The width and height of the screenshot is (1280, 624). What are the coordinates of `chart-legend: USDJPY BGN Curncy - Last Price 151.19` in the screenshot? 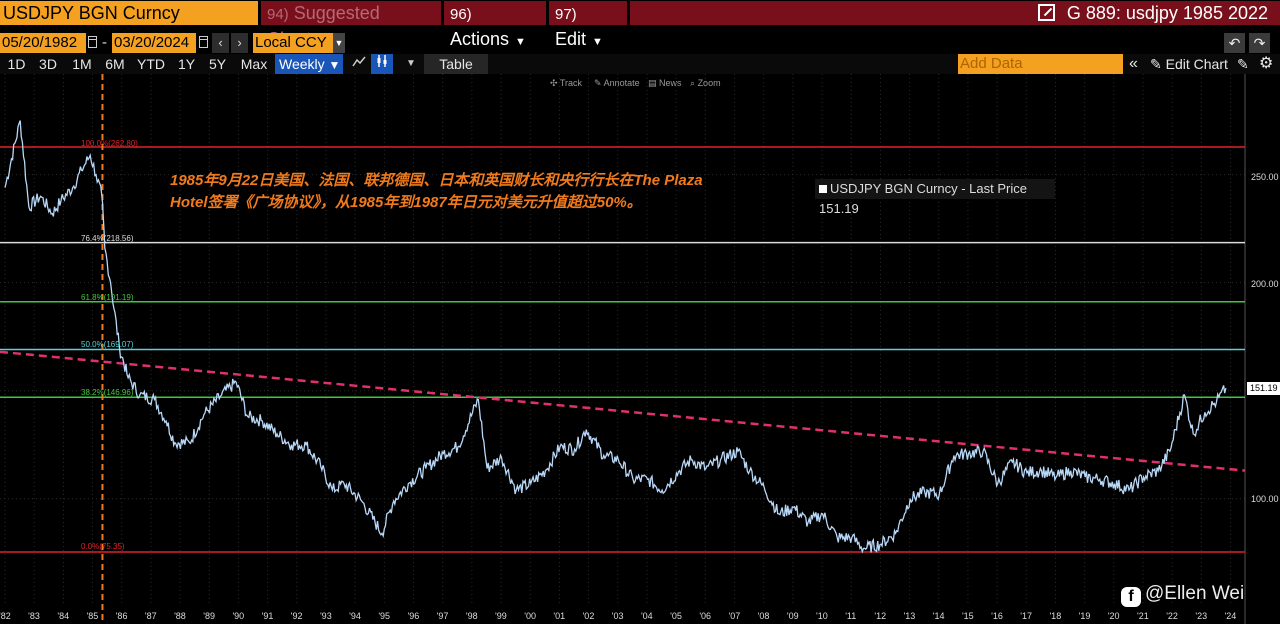 It's located at (935, 197).